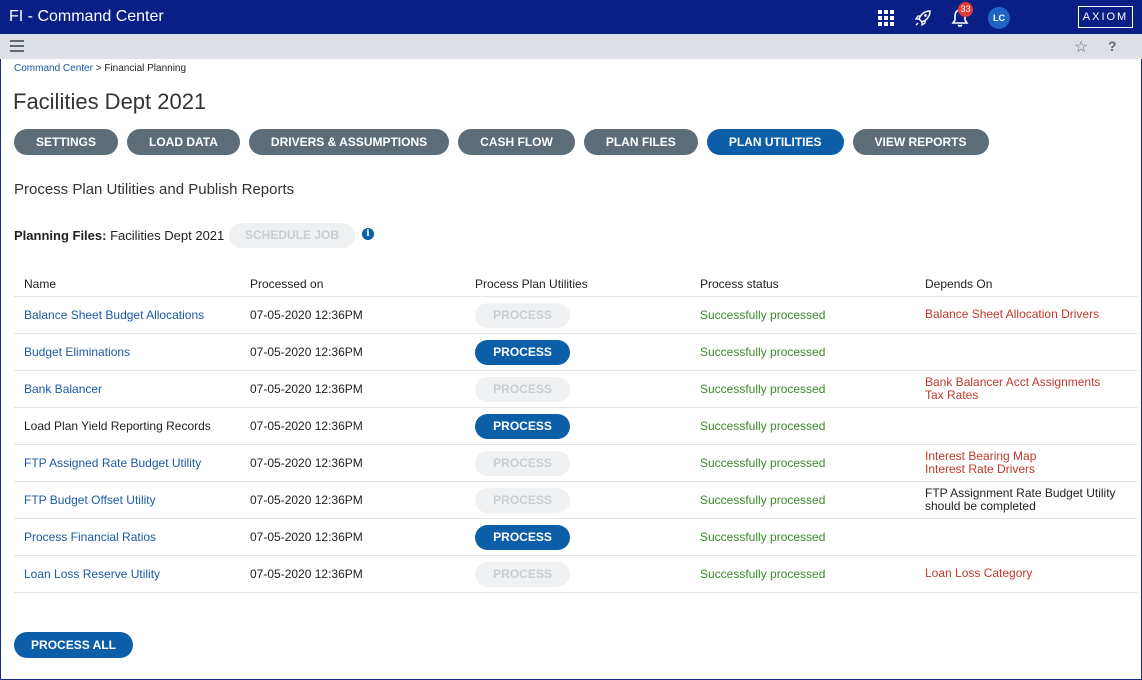 This screenshot has height=680, width=1142. Describe the element at coordinates (77, 352) in the screenshot. I see `utility-name: Budget Eliminations` at that location.